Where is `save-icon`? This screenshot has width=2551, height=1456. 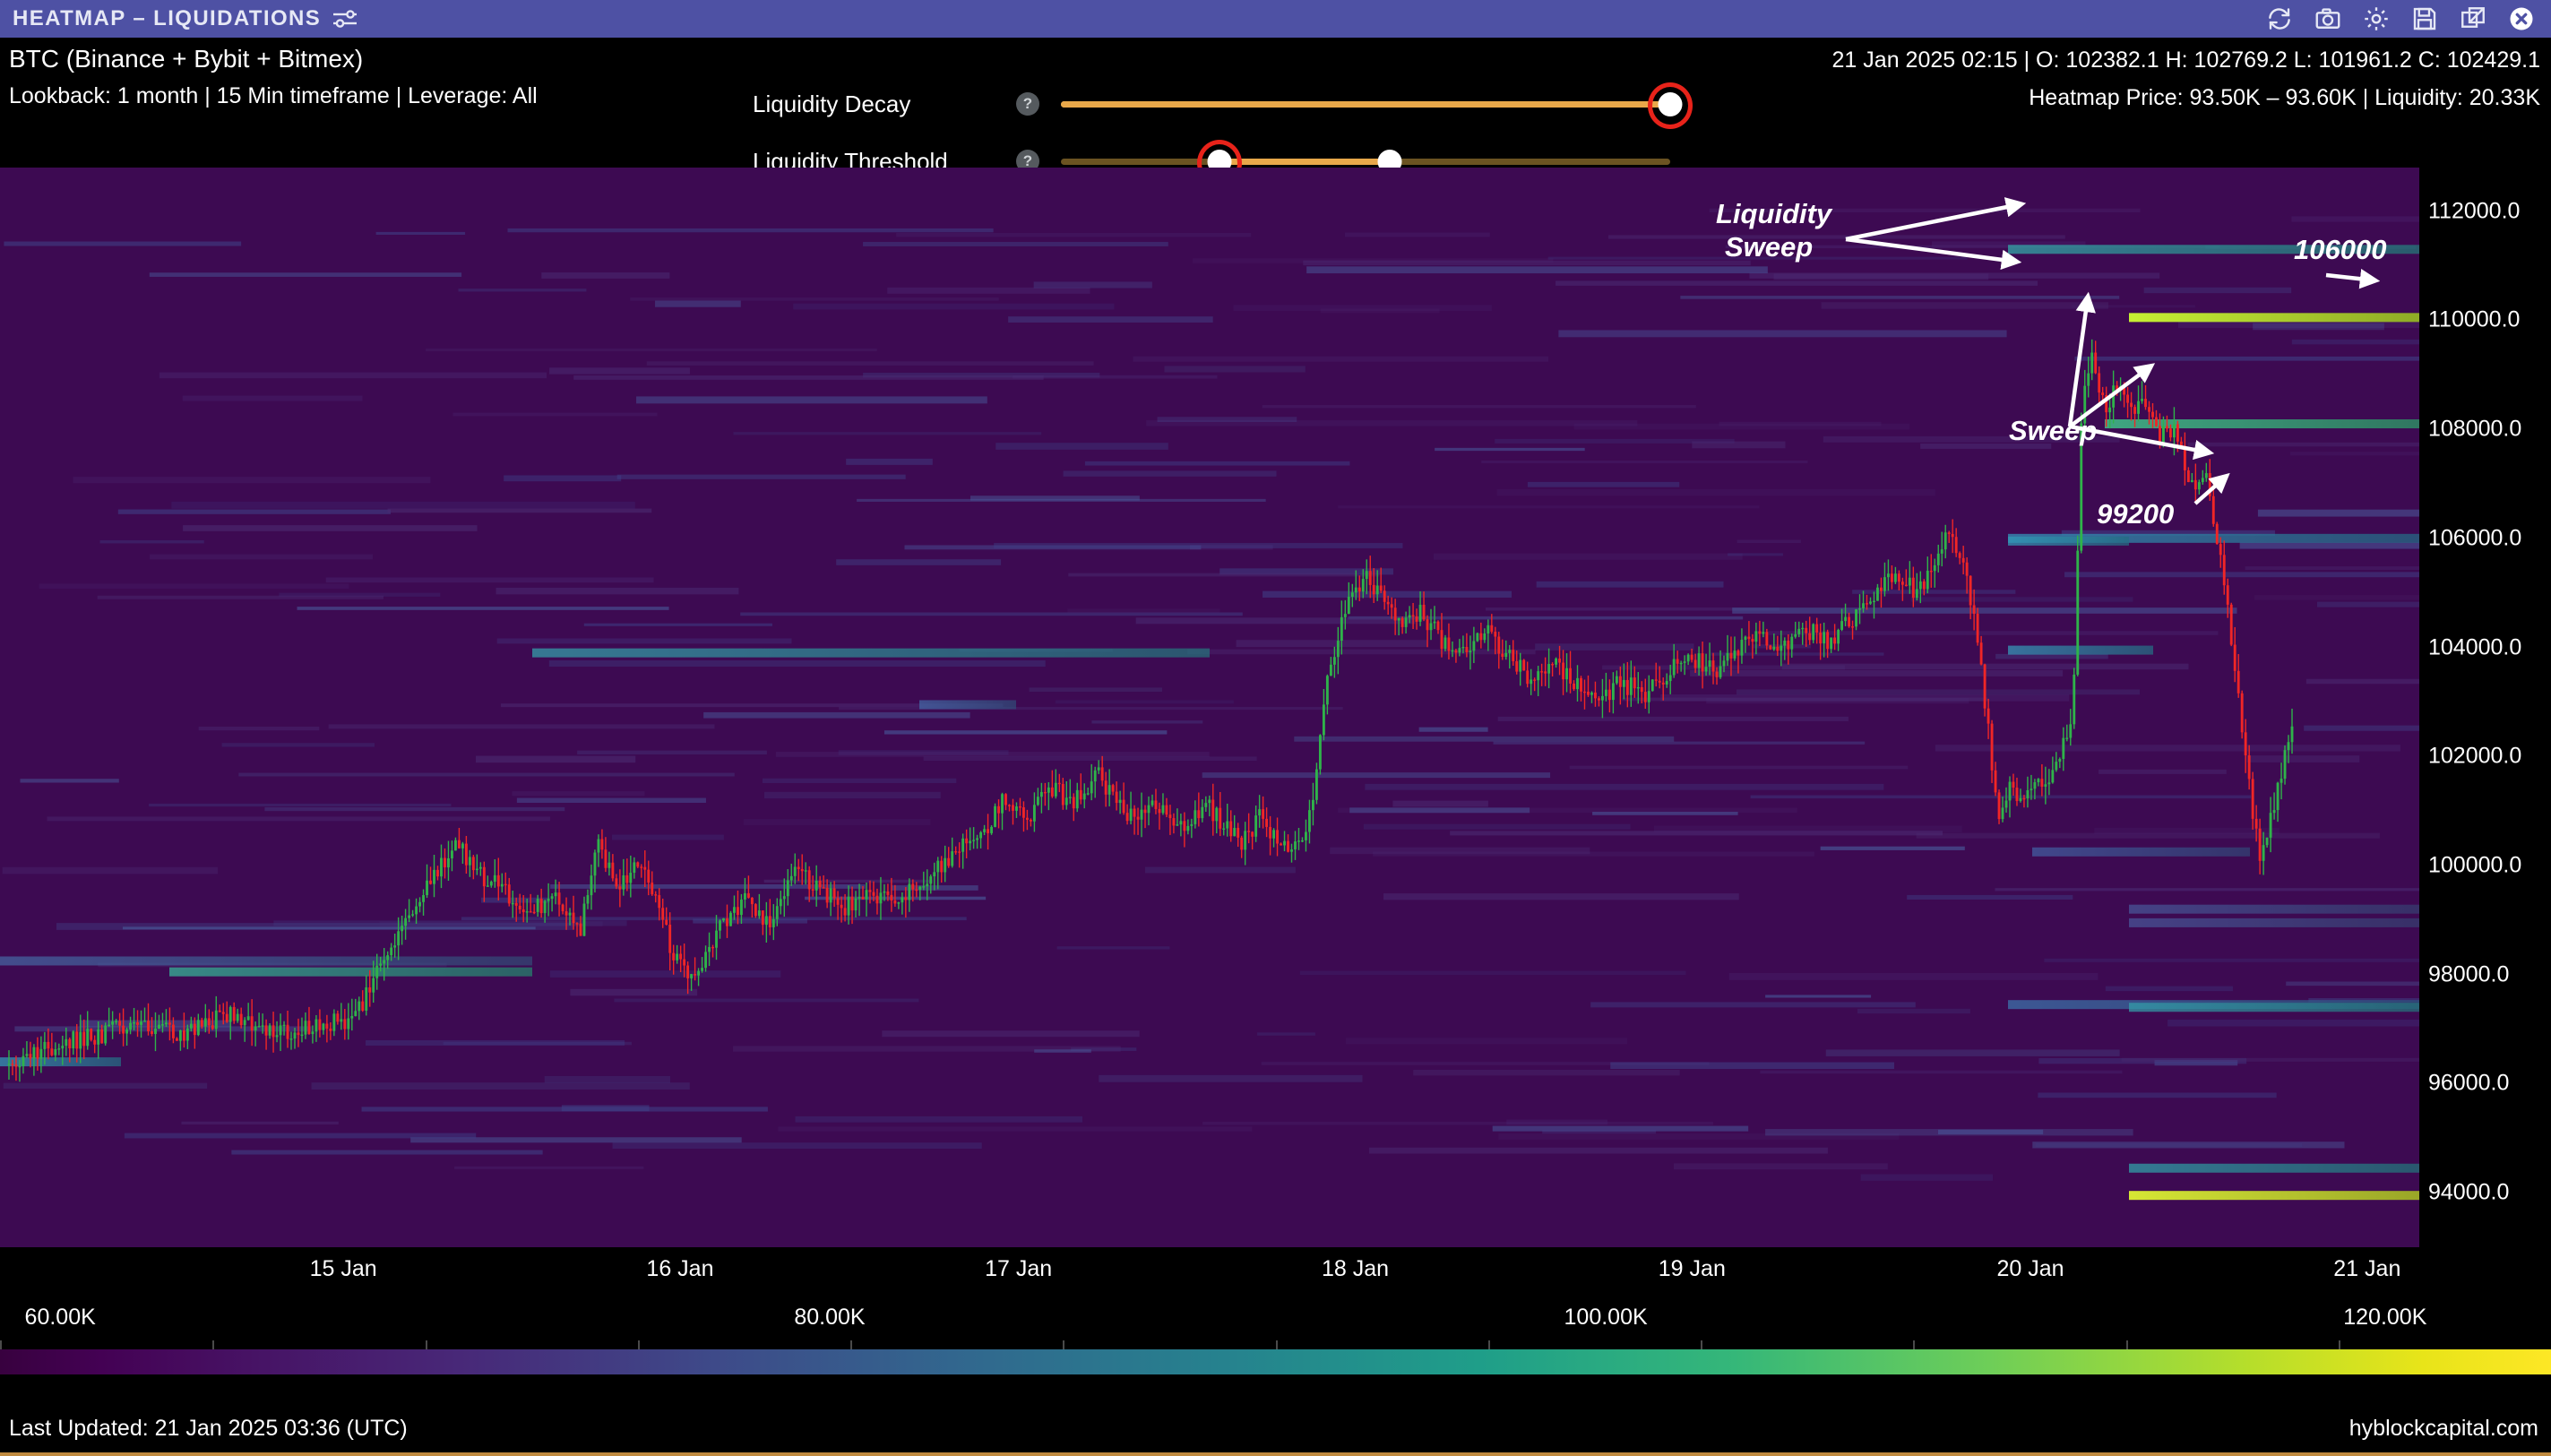 save-icon is located at coordinates (2424, 19).